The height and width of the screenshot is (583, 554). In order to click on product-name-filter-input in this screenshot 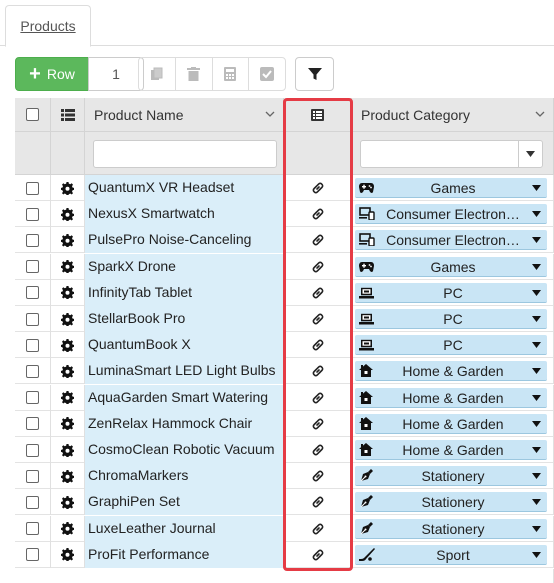, I will do `click(185, 154)`.